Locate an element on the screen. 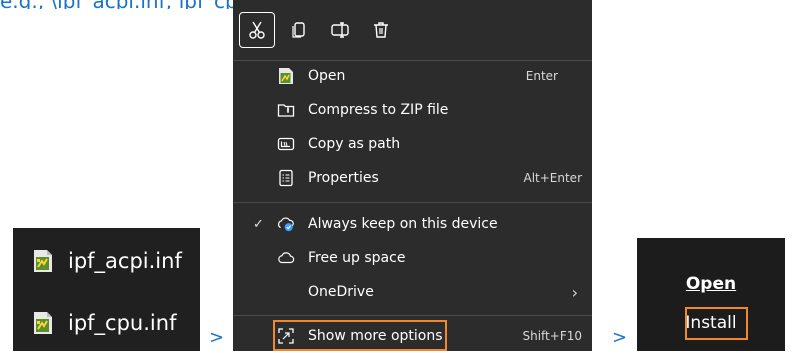 The height and width of the screenshot is (353, 804). copy-button is located at coordinates (299, 30).